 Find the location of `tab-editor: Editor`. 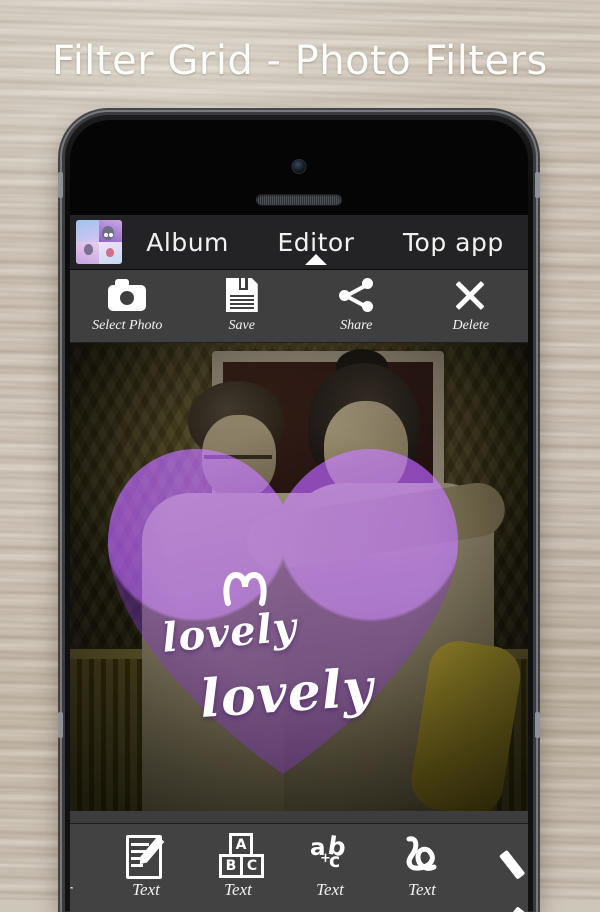

tab-editor: Editor is located at coordinates (316, 246).